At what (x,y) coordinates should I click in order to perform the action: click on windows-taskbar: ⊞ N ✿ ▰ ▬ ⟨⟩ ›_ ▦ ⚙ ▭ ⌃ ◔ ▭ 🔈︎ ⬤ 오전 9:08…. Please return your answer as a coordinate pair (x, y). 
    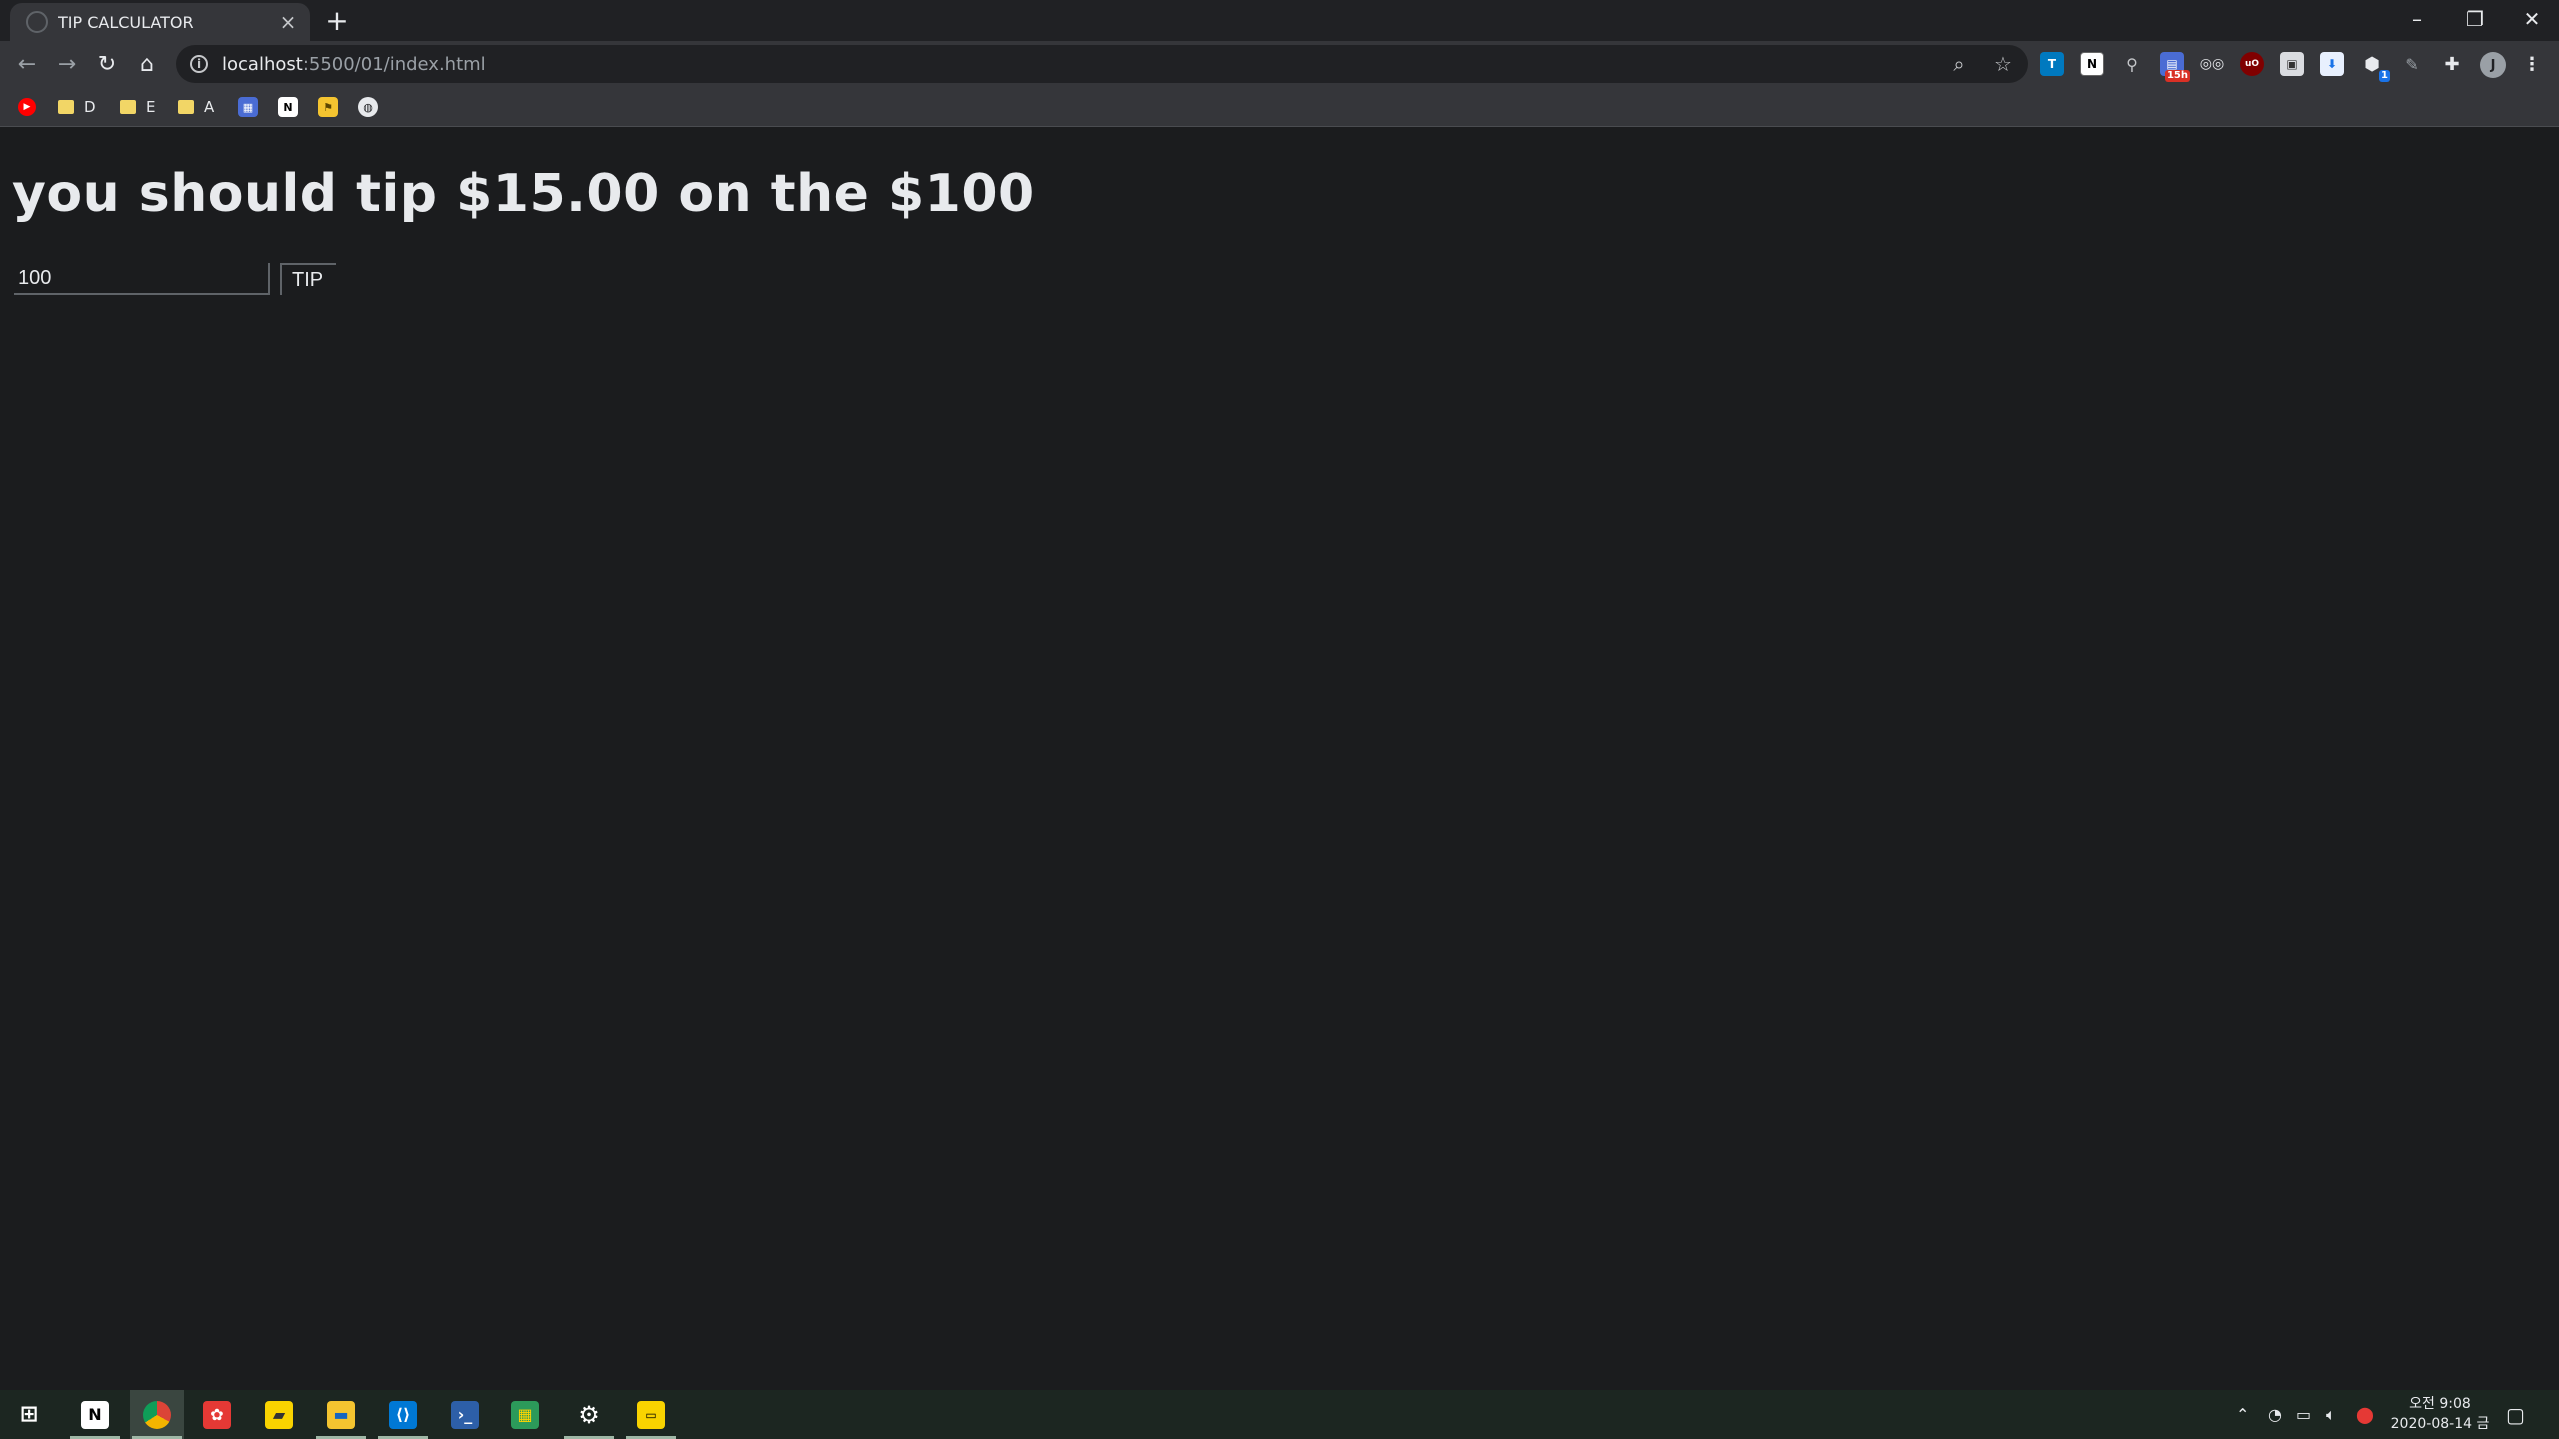
    Looking at the image, I should click on (1279, 1414).